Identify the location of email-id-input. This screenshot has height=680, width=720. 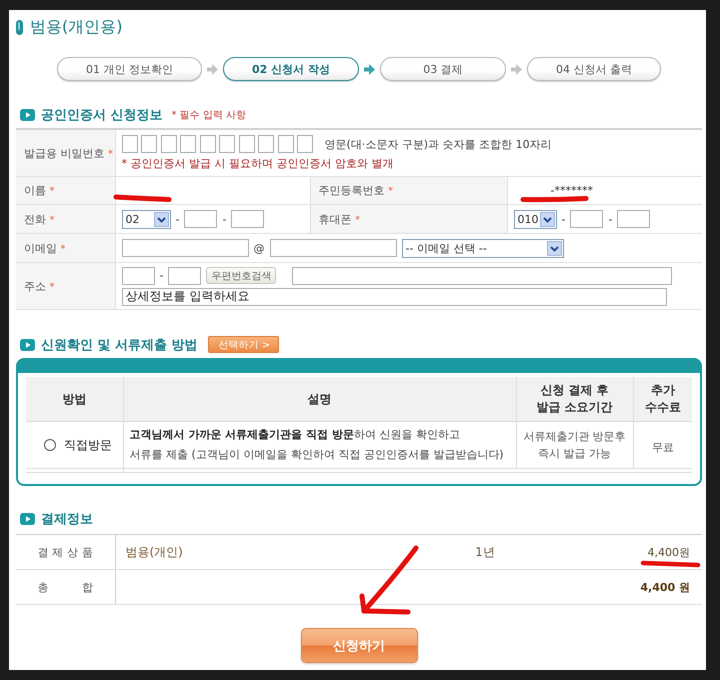
(185, 248).